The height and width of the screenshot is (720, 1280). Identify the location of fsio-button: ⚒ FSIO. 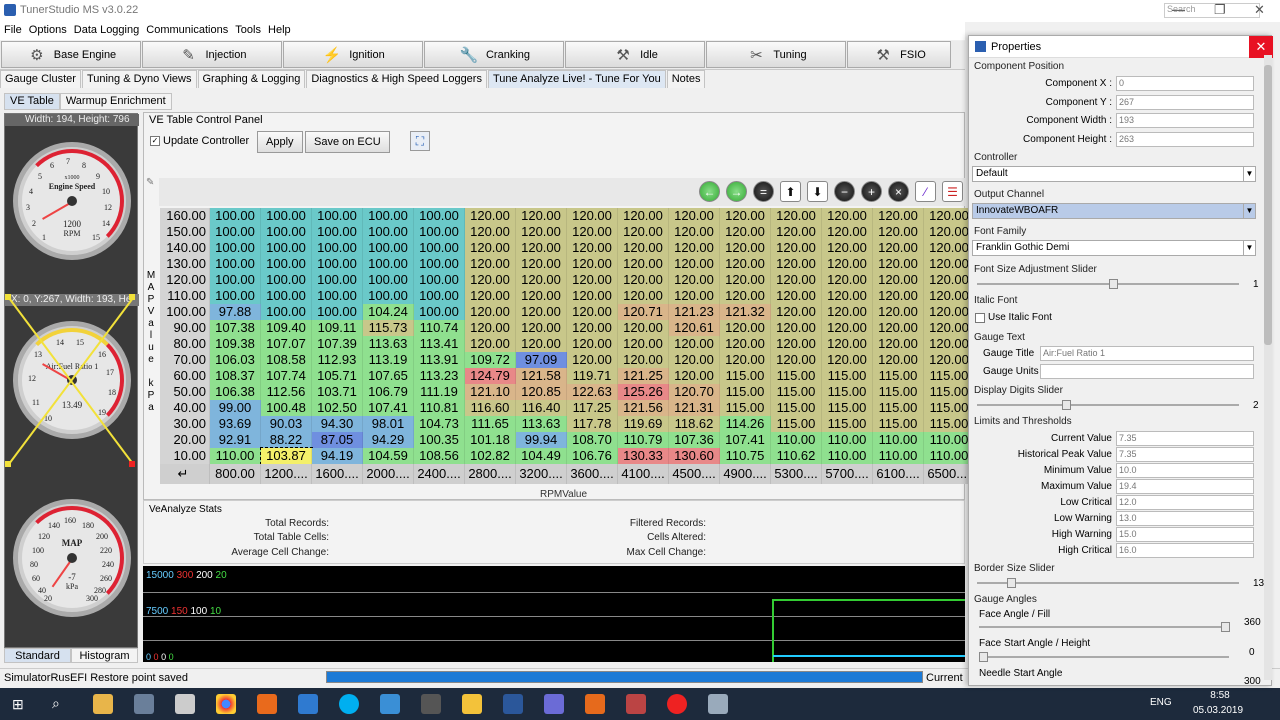
(899, 54).